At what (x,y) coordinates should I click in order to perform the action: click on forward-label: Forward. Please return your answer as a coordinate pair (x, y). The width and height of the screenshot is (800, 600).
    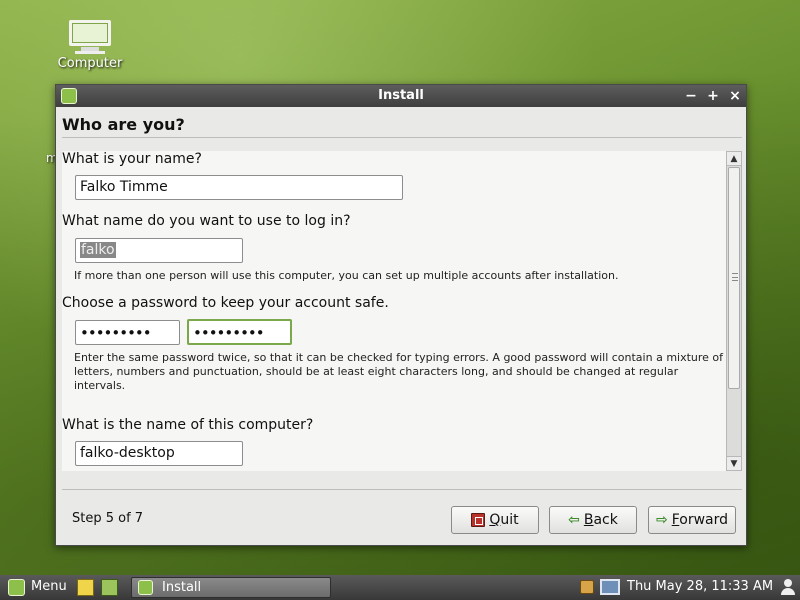
    Looking at the image, I should click on (700, 520).